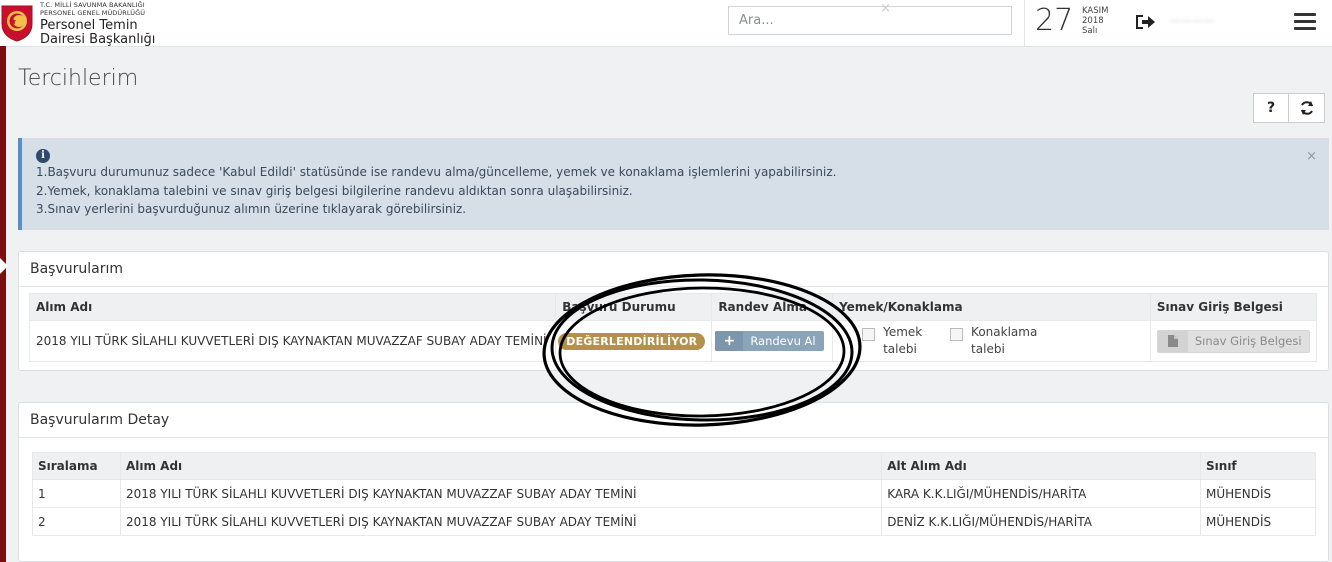  Describe the element at coordinates (634, 307) in the screenshot. I see `col-basvuru-durumu: Başvuru Durumu` at that location.